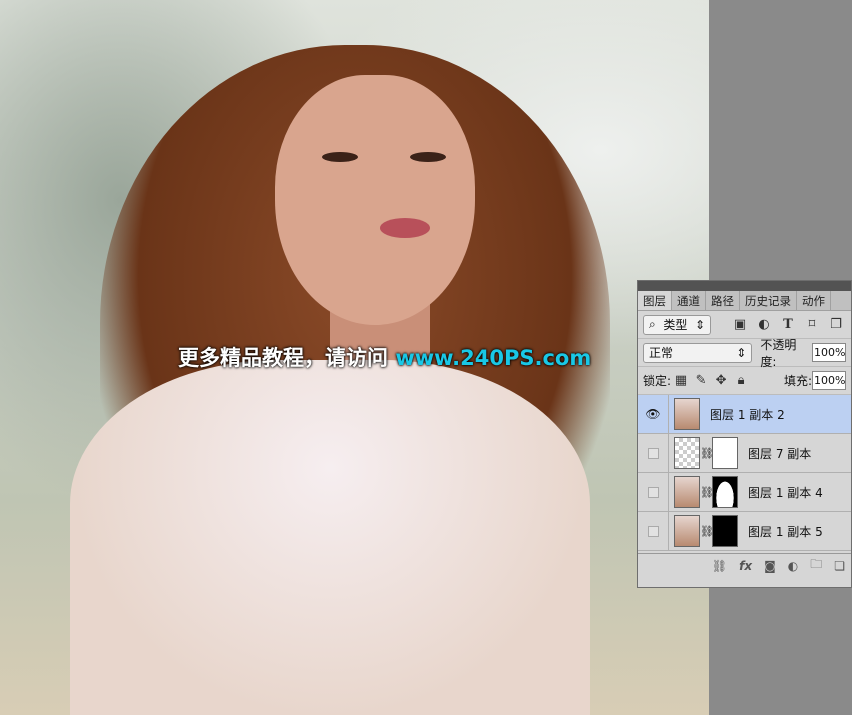 The width and height of the screenshot is (852, 715). Describe the element at coordinates (829, 352) in the screenshot. I see `opacity-input: 100%` at that location.